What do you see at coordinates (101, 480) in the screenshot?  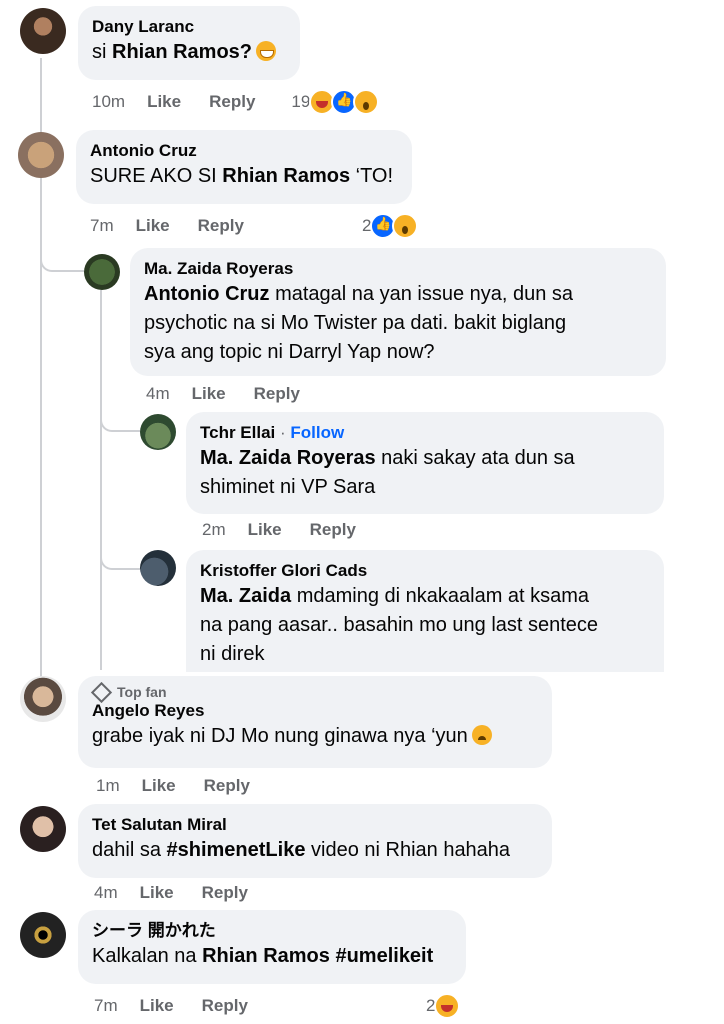 I see `thread-line` at bounding box center [101, 480].